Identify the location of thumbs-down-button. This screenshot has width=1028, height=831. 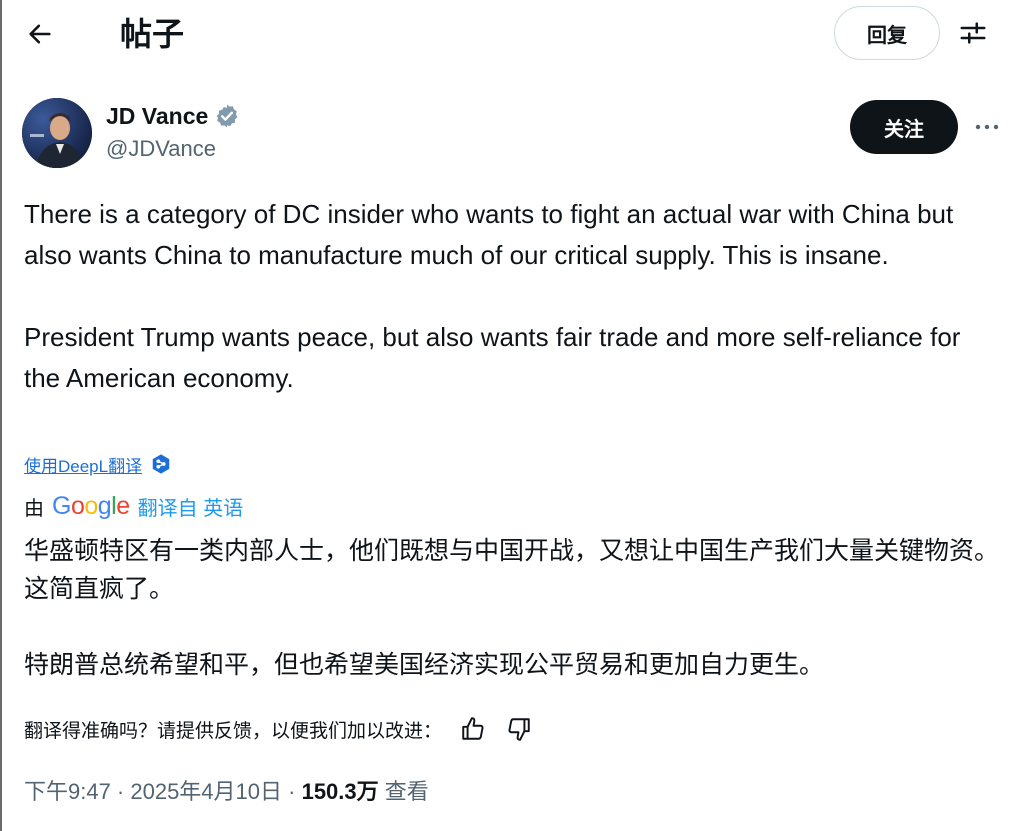
(519, 729).